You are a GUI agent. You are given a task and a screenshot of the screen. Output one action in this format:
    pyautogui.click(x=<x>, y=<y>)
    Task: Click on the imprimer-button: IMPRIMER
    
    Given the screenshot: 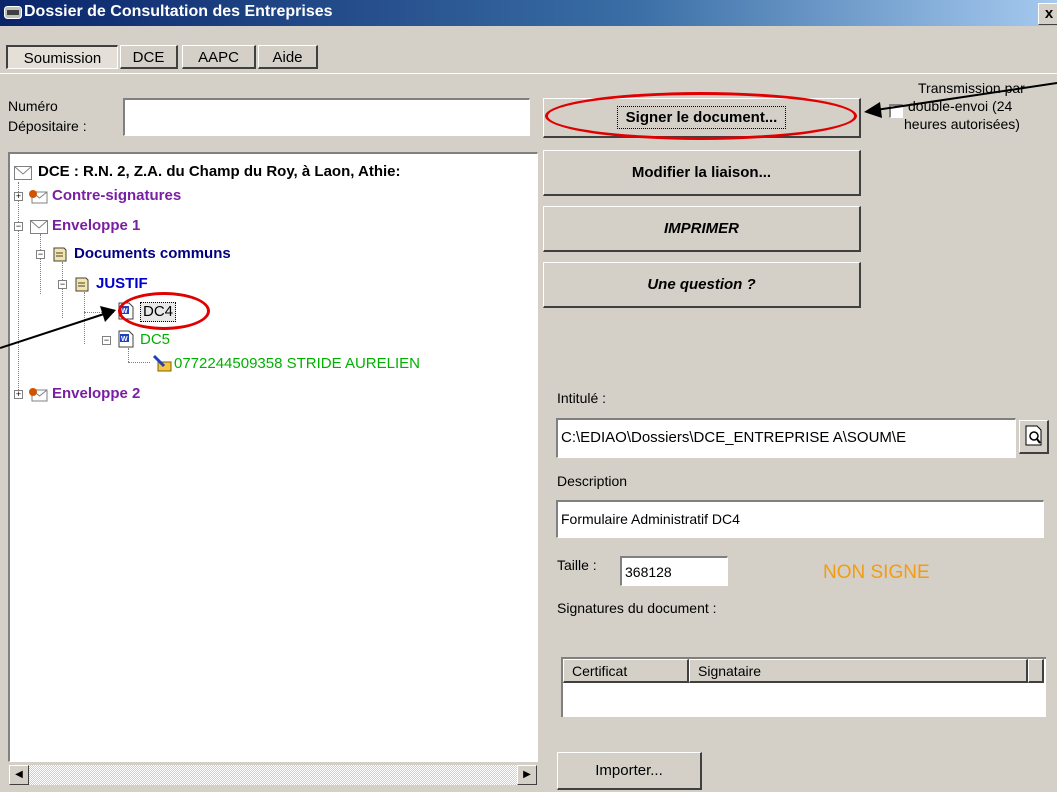 What is the action you would take?
    pyautogui.click(x=702, y=229)
    